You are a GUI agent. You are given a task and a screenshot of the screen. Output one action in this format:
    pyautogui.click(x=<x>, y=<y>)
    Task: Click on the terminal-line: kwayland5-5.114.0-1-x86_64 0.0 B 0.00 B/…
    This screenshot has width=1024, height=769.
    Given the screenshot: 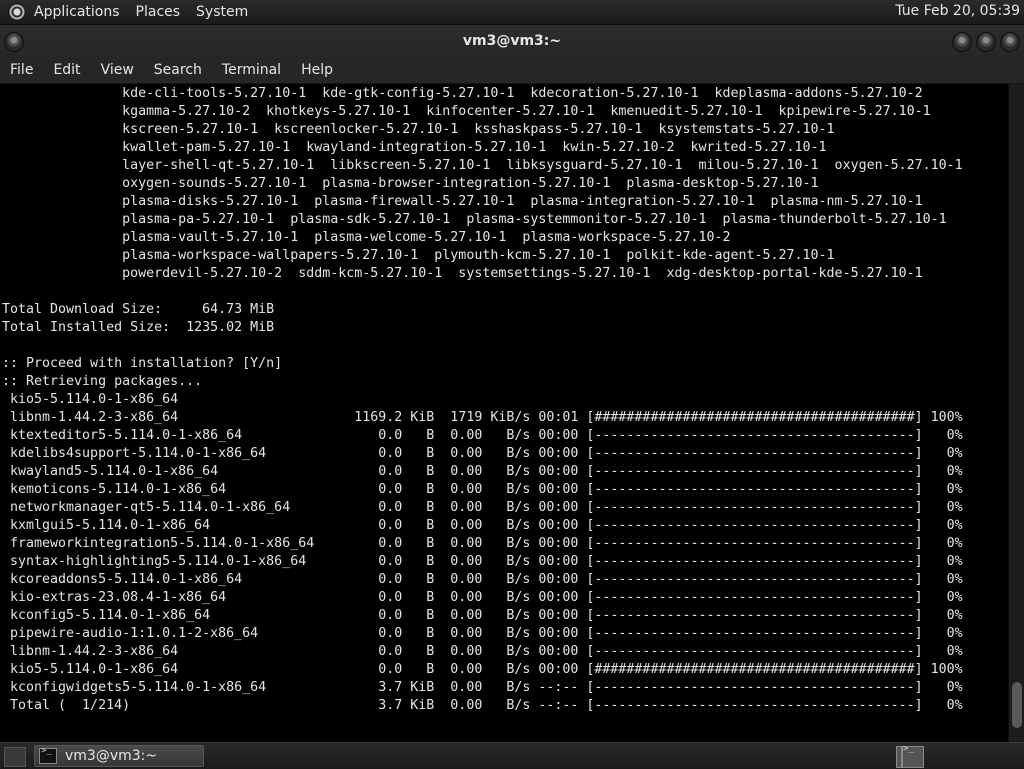 What is the action you would take?
    pyautogui.click(x=482, y=471)
    